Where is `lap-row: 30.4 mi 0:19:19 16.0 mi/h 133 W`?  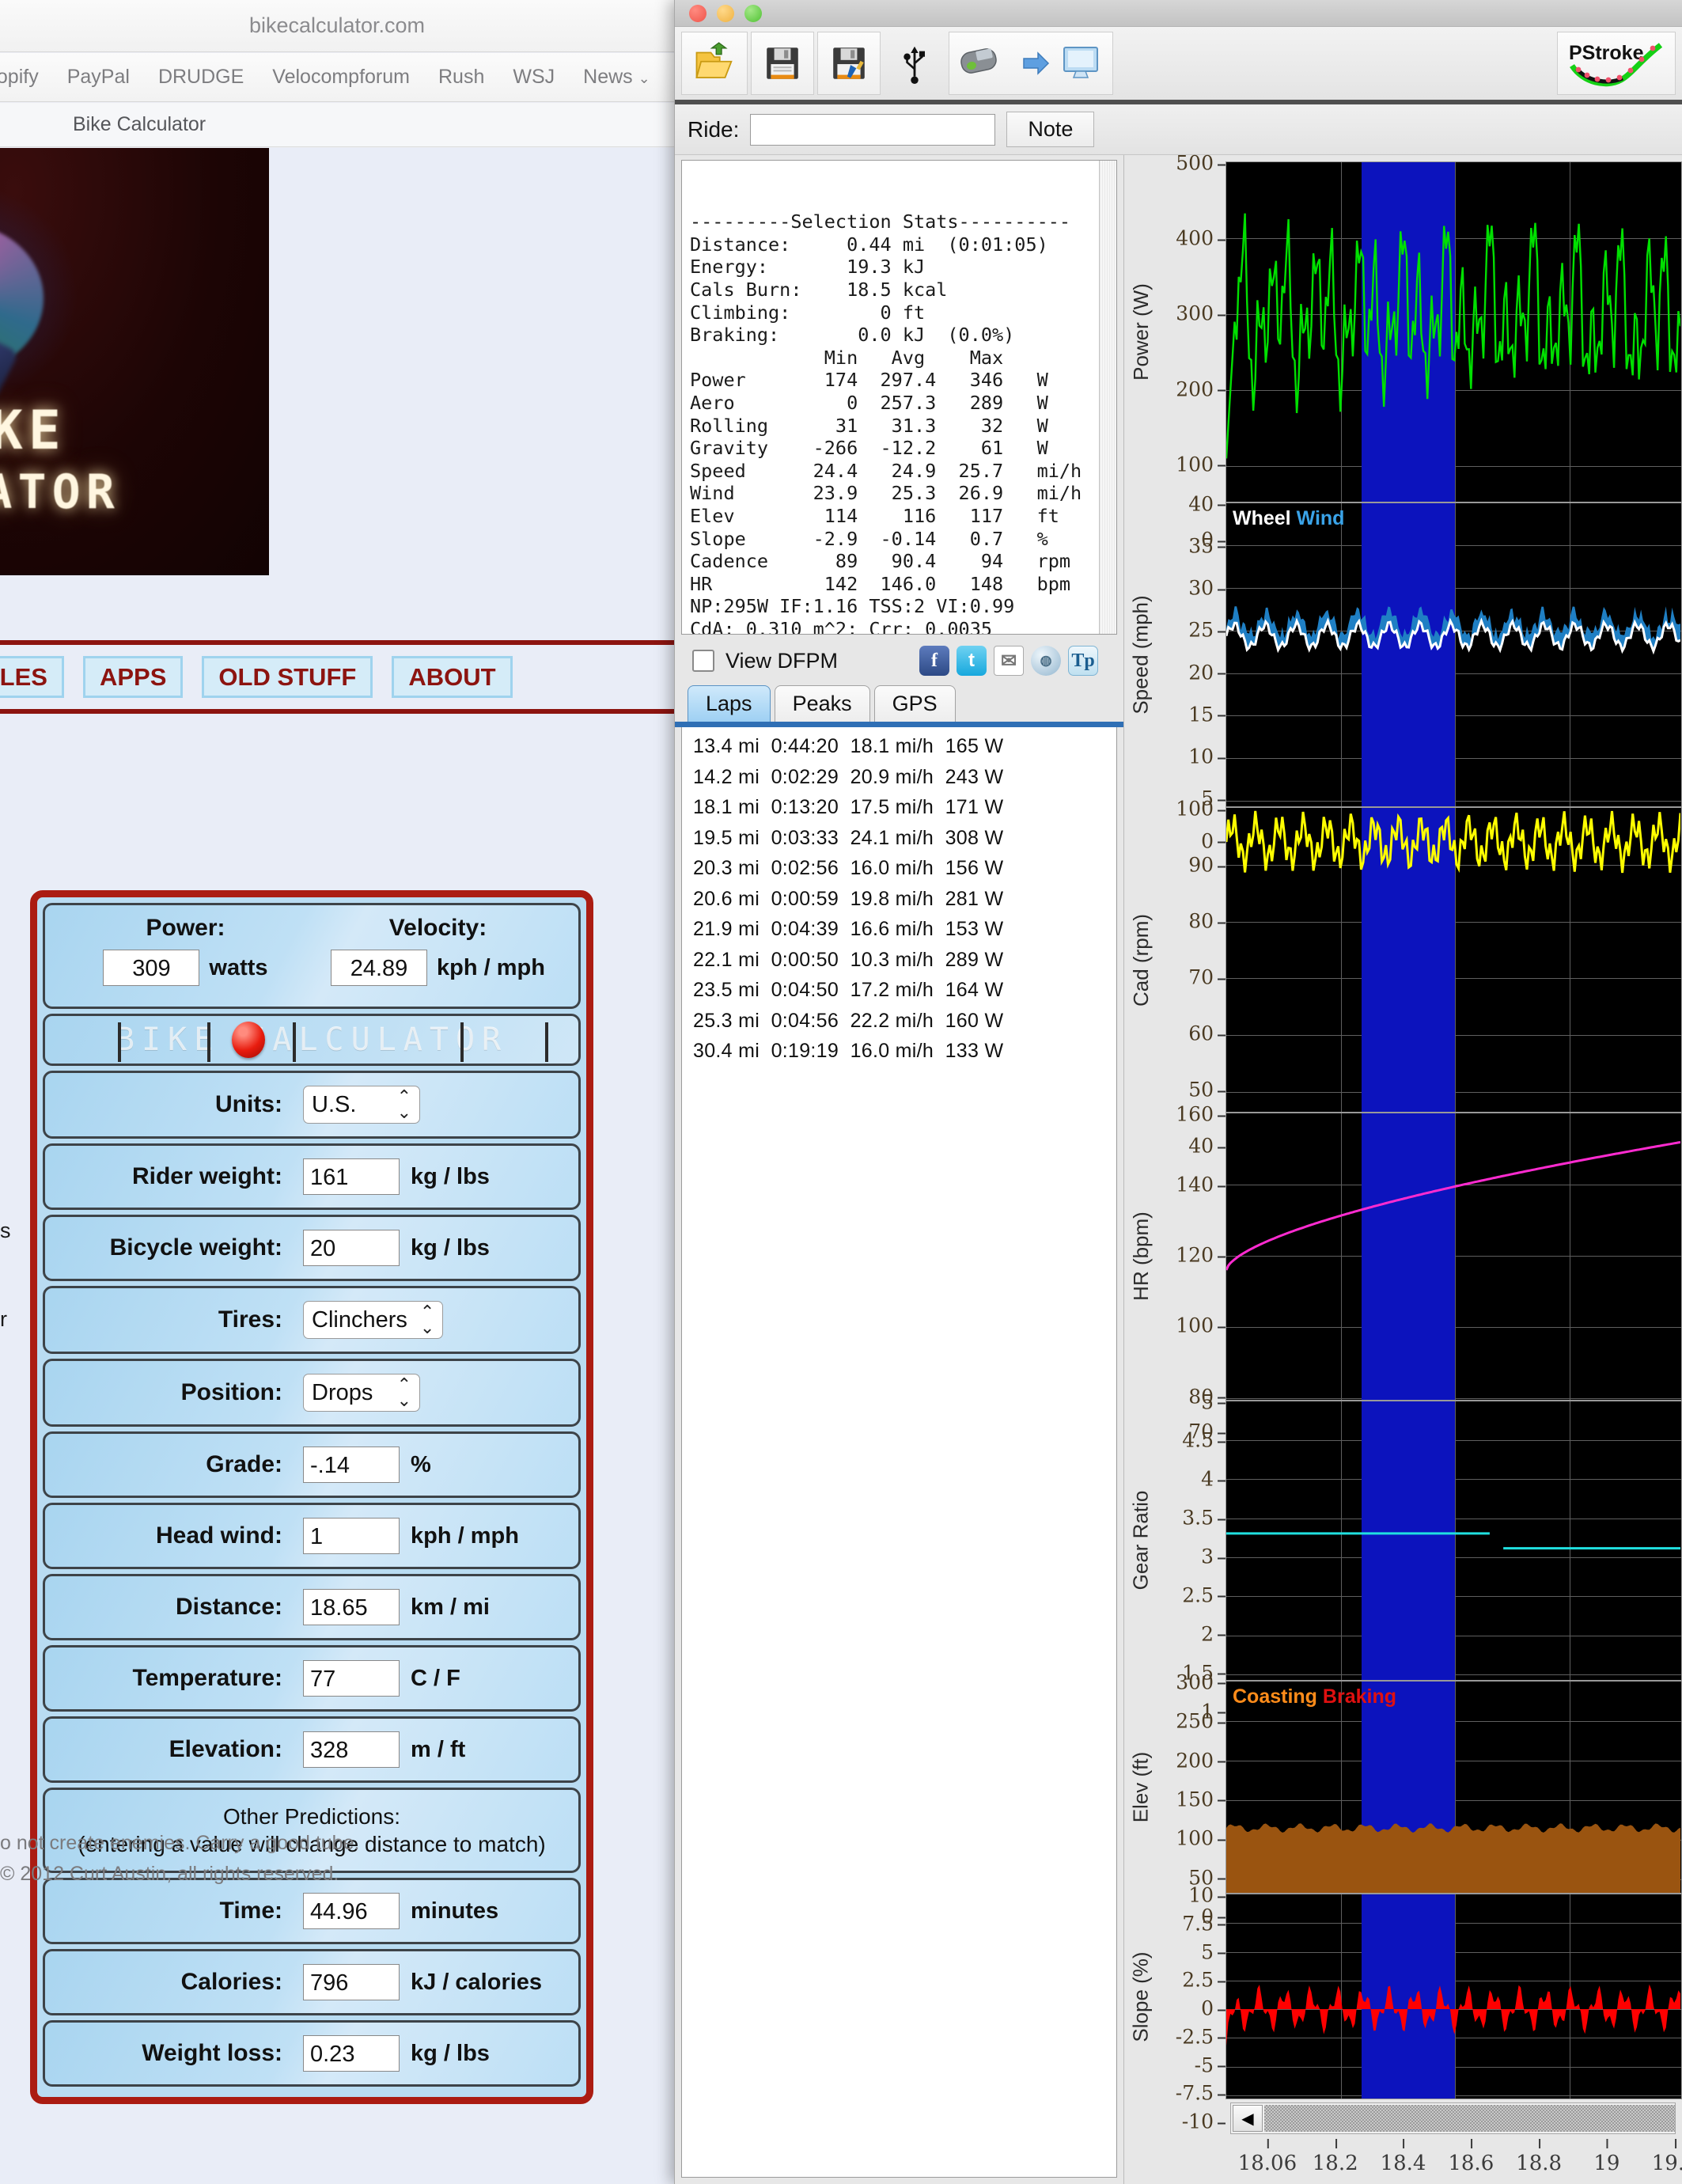
lap-row: 30.4 mi 0:19:19 16.0 mi/h 133 W is located at coordinates (904, 1051).